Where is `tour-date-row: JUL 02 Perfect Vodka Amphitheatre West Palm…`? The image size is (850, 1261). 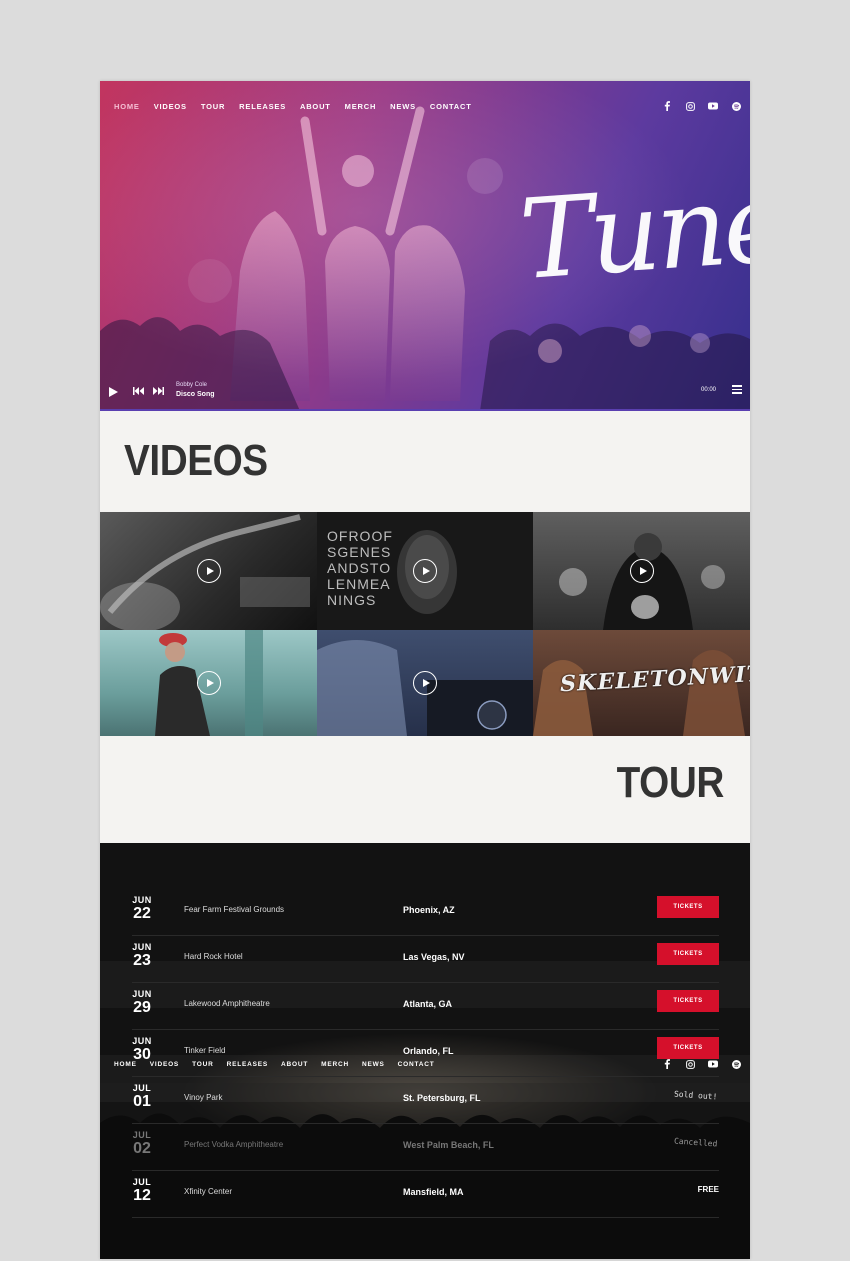
tour-date-row: JUL 02 Perfect Vodka Amphitheatre West Palm… is located at coordinates (425, 1147).